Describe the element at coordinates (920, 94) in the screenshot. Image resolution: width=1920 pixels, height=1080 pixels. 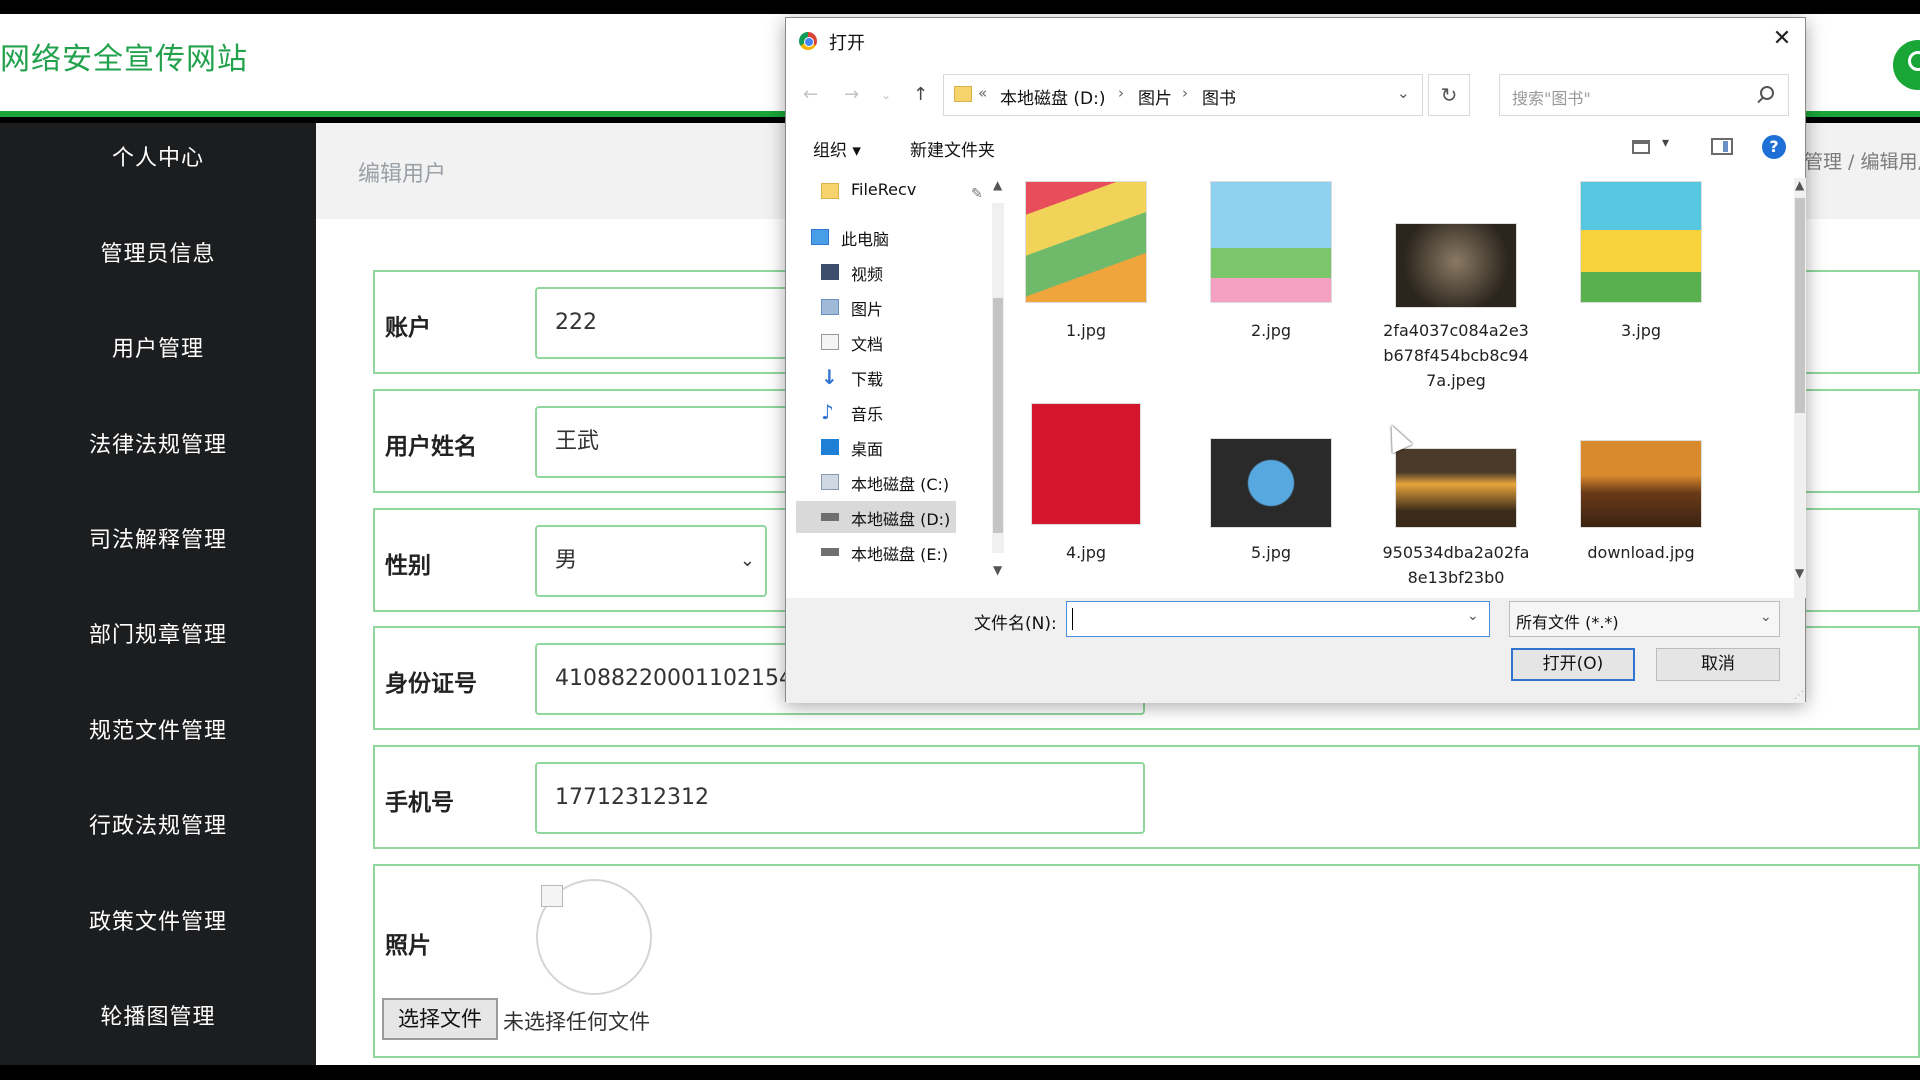
I see `up-arrow-icon: ↑` at that location.